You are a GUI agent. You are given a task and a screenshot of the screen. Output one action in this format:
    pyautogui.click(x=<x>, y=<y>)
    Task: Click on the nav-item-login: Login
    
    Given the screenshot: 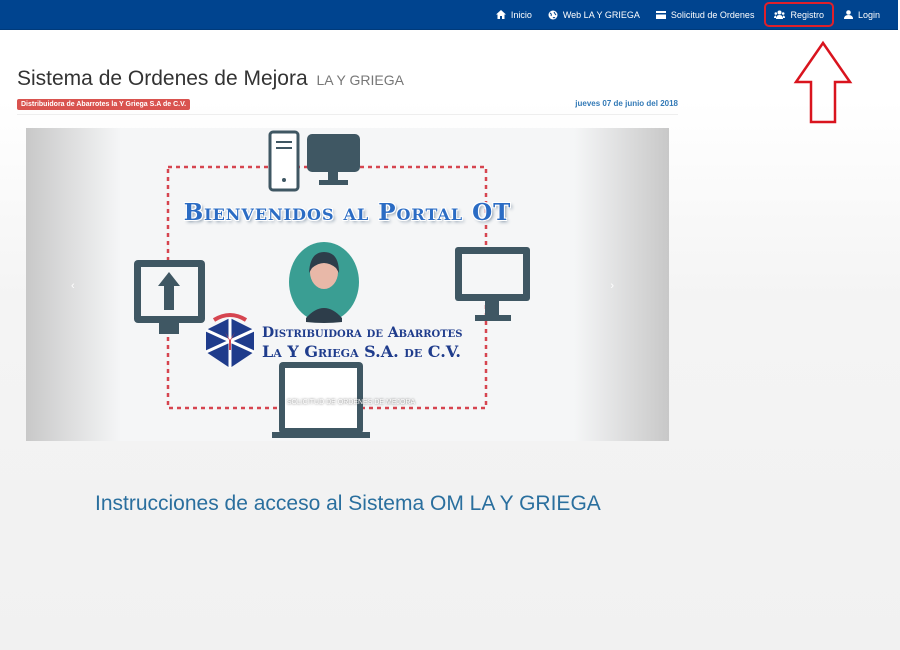 What is the action you would take?
    pyautogui.click(x=862, y=14)
    